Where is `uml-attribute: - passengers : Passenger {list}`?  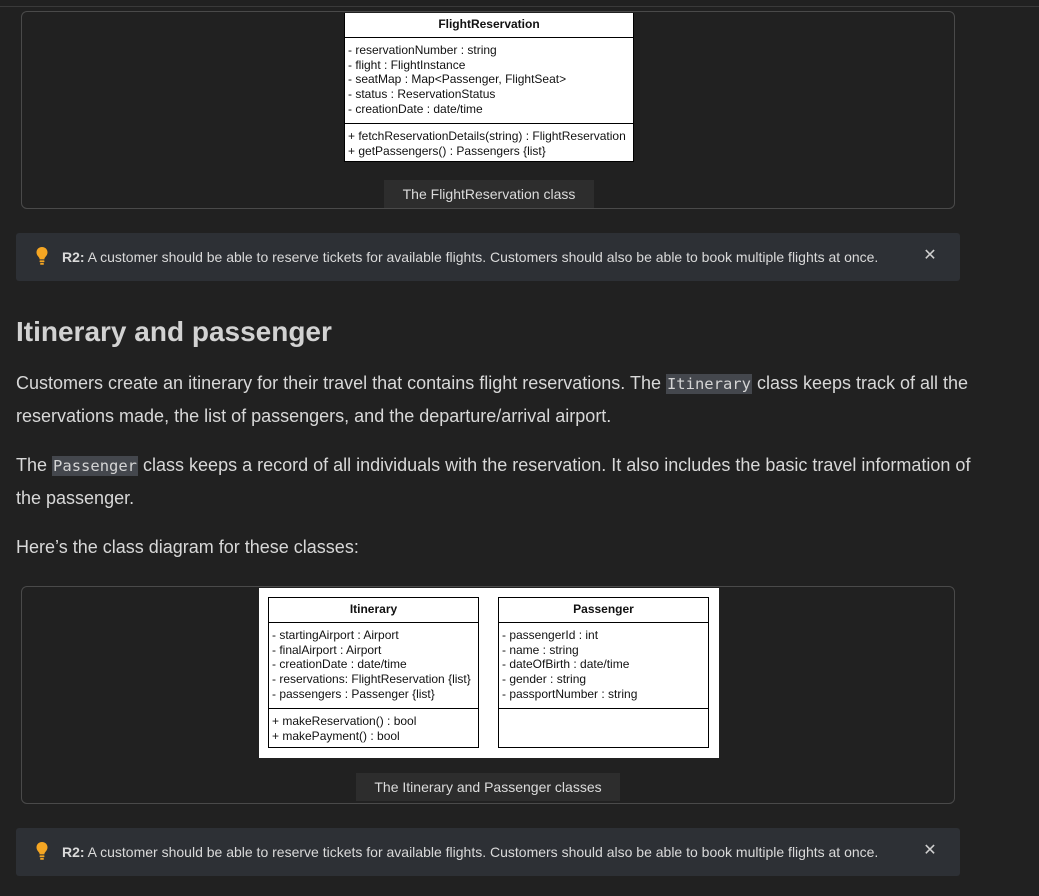 uml-attribute: - passengers : Passenger {list} is located at coordinates (353, 693).